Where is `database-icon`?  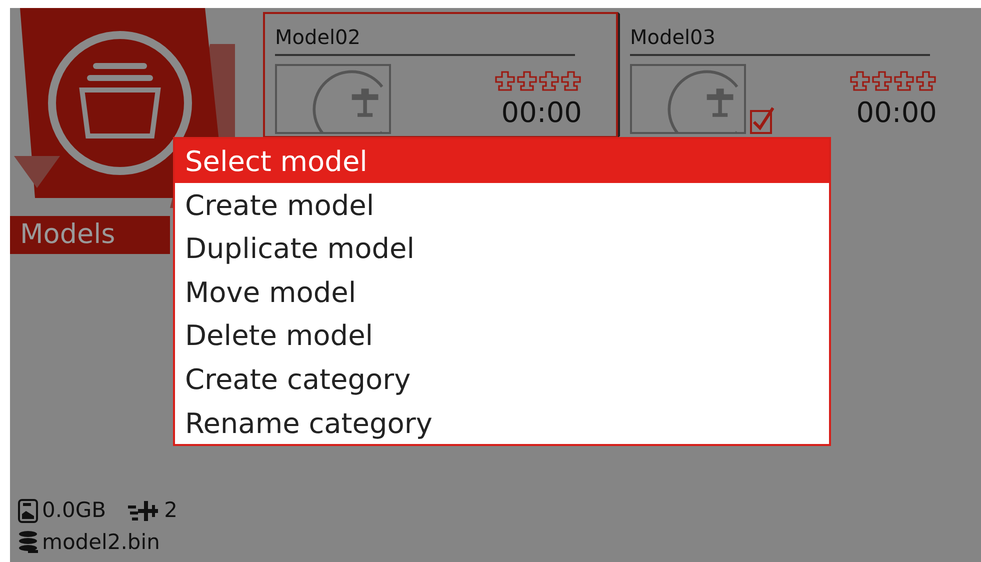
database-icon is located at coordinates (28, 542).